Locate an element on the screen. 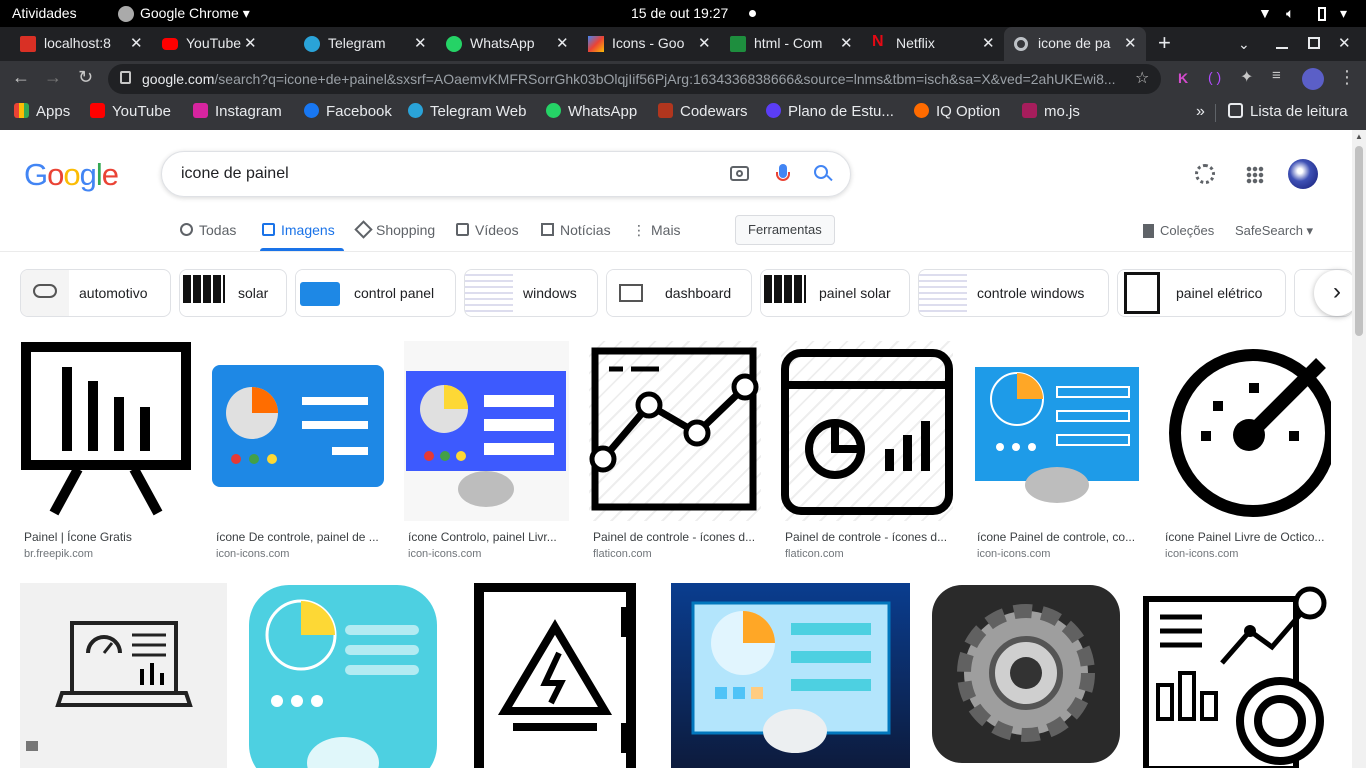 This screenshot has height=768, width=1366. settings-gear-icon is located at coordinates (1205, 174).